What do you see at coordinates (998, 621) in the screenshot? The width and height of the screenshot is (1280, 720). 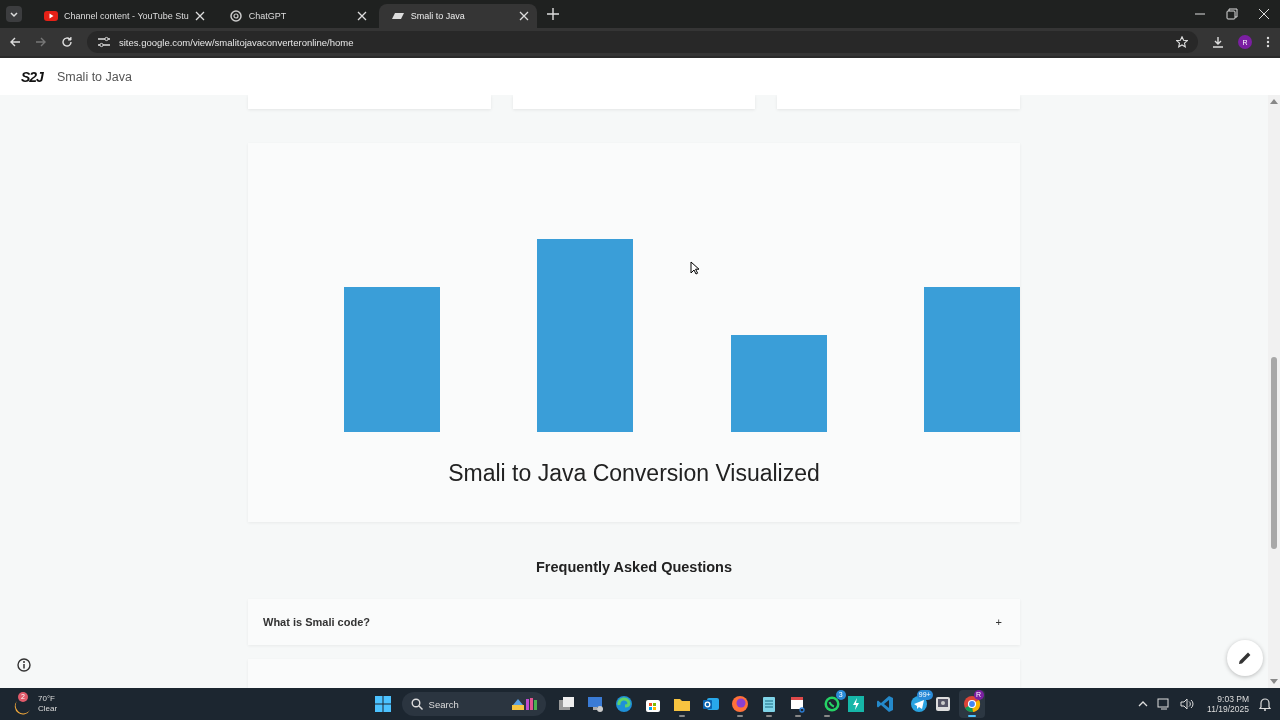 I see `expand-toggle: +` at bounding box center [998, 621].